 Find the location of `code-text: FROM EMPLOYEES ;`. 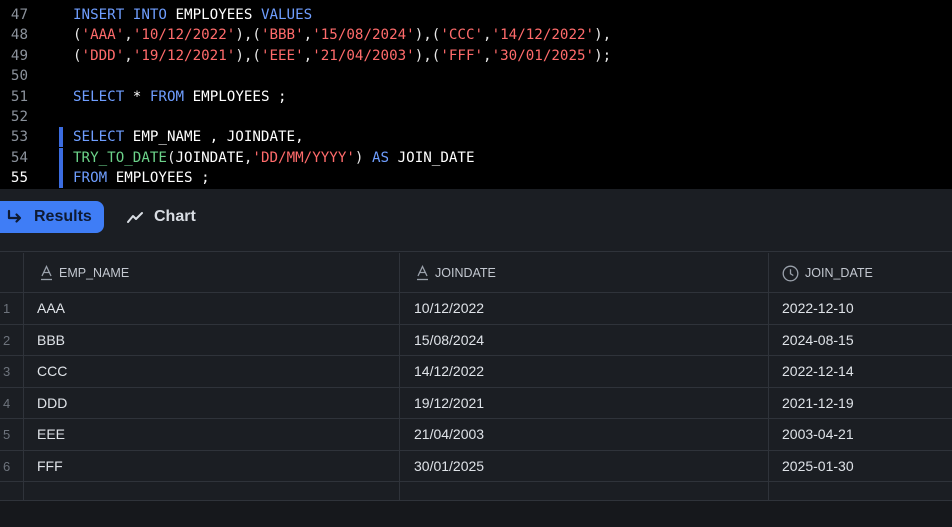

code-text: FROM EMPLOYEES ; is located at coordinates (141, 178).